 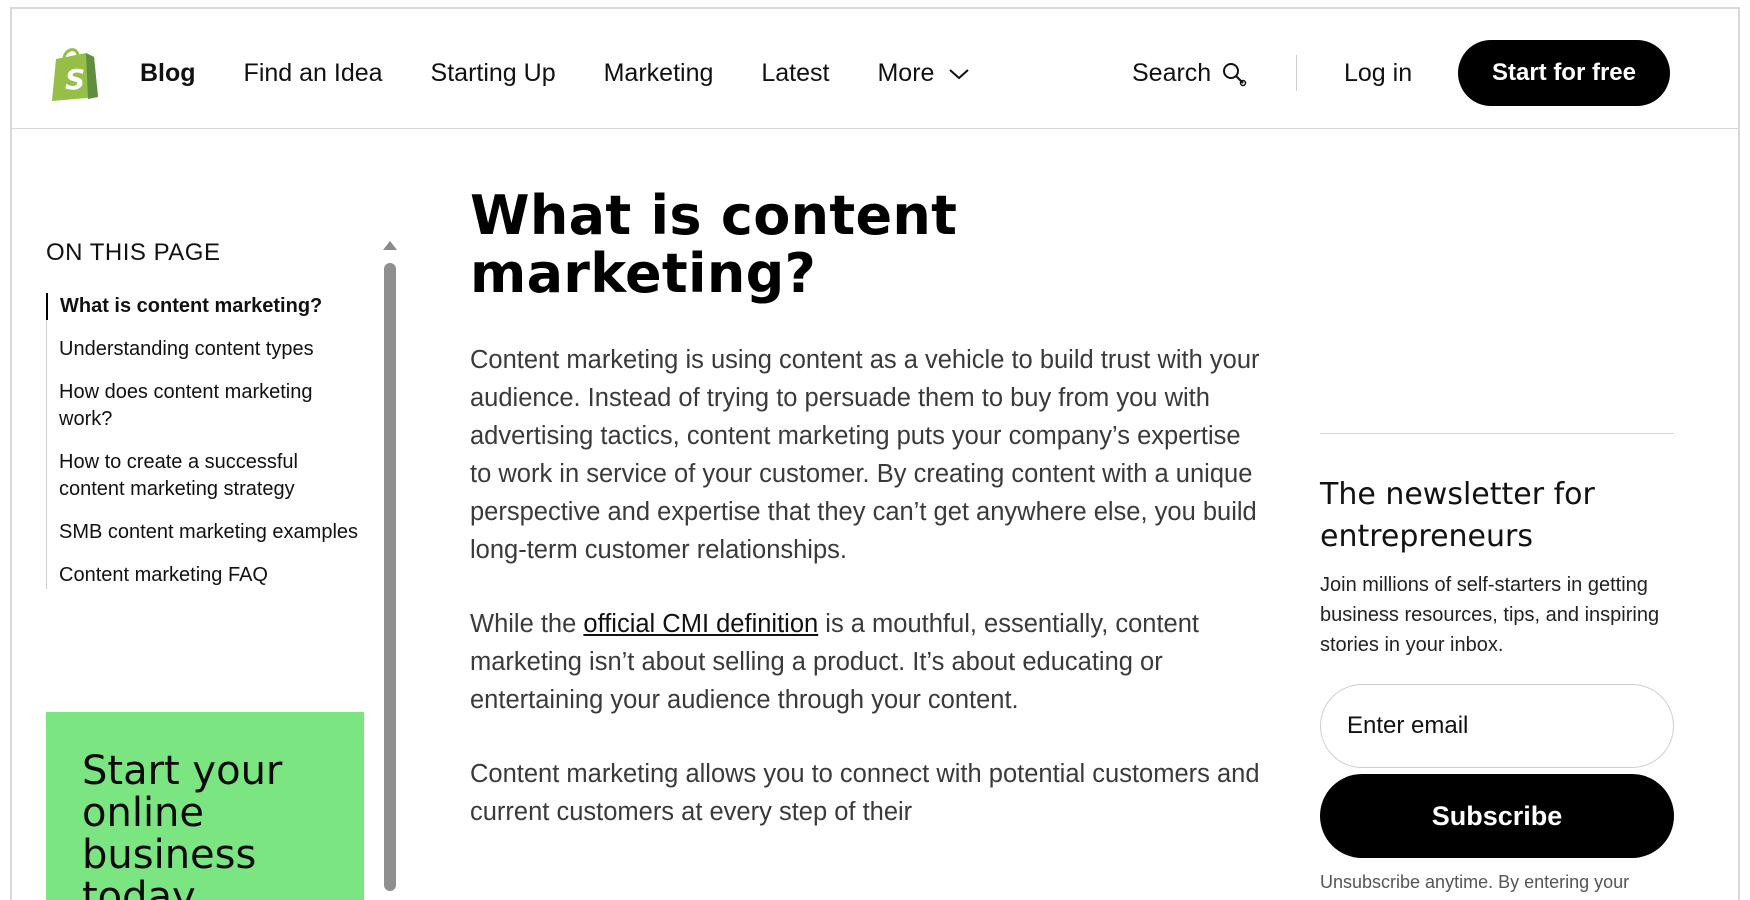 What do you see at coordinates (1497, 816) in the screenshot?
I see `subscribe-button: Subscribe` at bounding box center [1497, 816].